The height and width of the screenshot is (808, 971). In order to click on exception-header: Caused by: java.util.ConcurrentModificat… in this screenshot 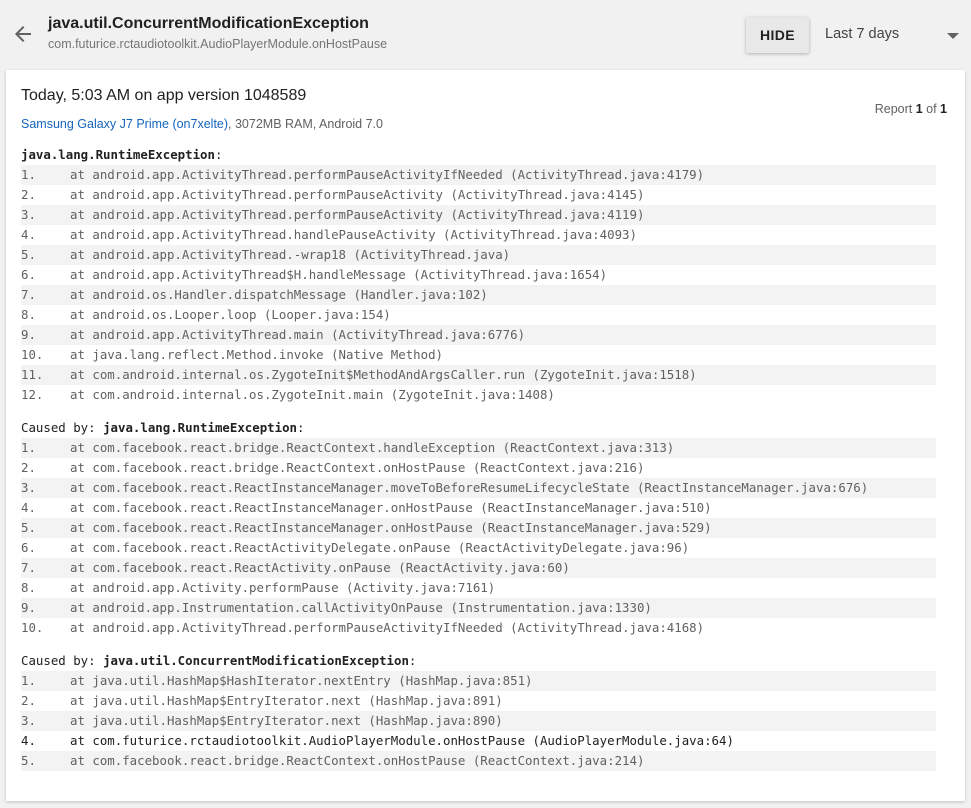, I will do `click(219, 660)`.